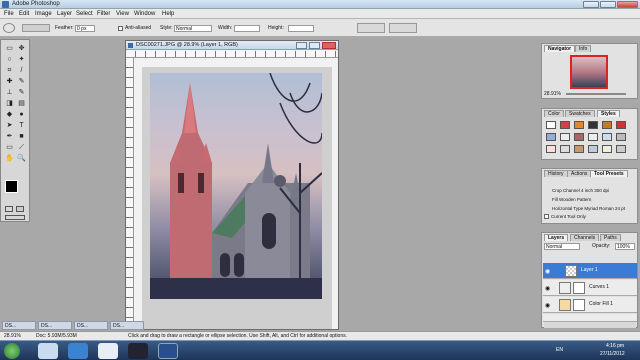  What do you see at coordinates (12, 351) in the screenshot?
I see `start-button` at bounding box center [12, 351].